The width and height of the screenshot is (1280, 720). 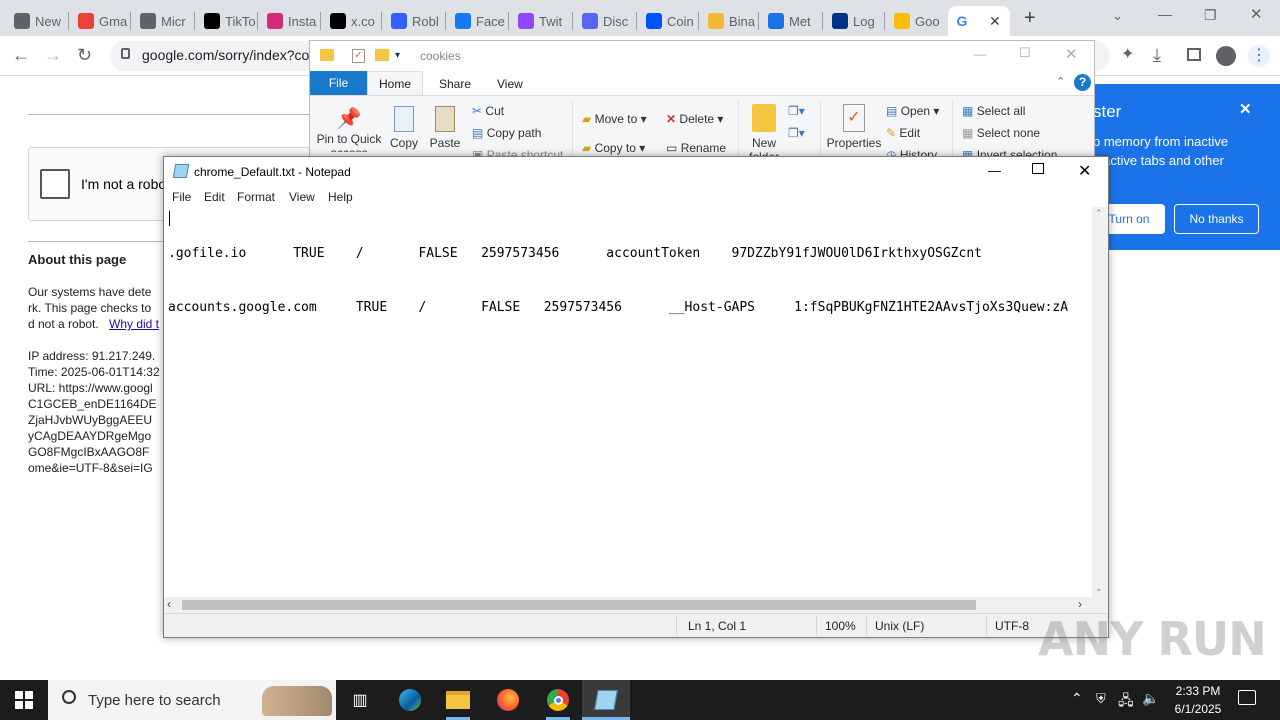 I want to click on explorer-close-icon: ✕, so click(x=1071, y=54).